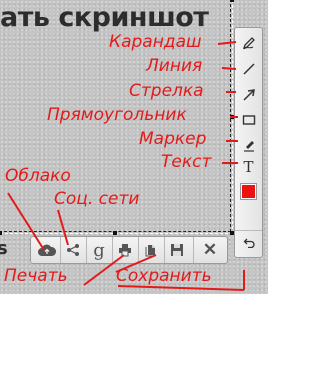 Image resolution: width=320 pixels, height=382 pixels. I want to click on google-icon: g, so click(99, 250).